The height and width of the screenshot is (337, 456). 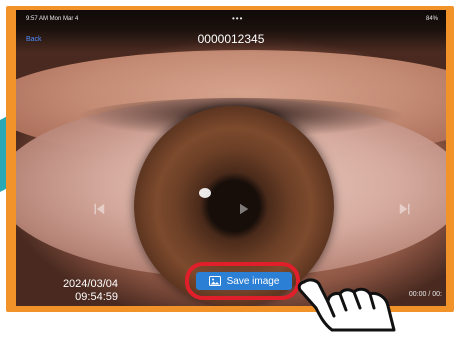 I want to click on image-icon, so click(x=214, y=281).